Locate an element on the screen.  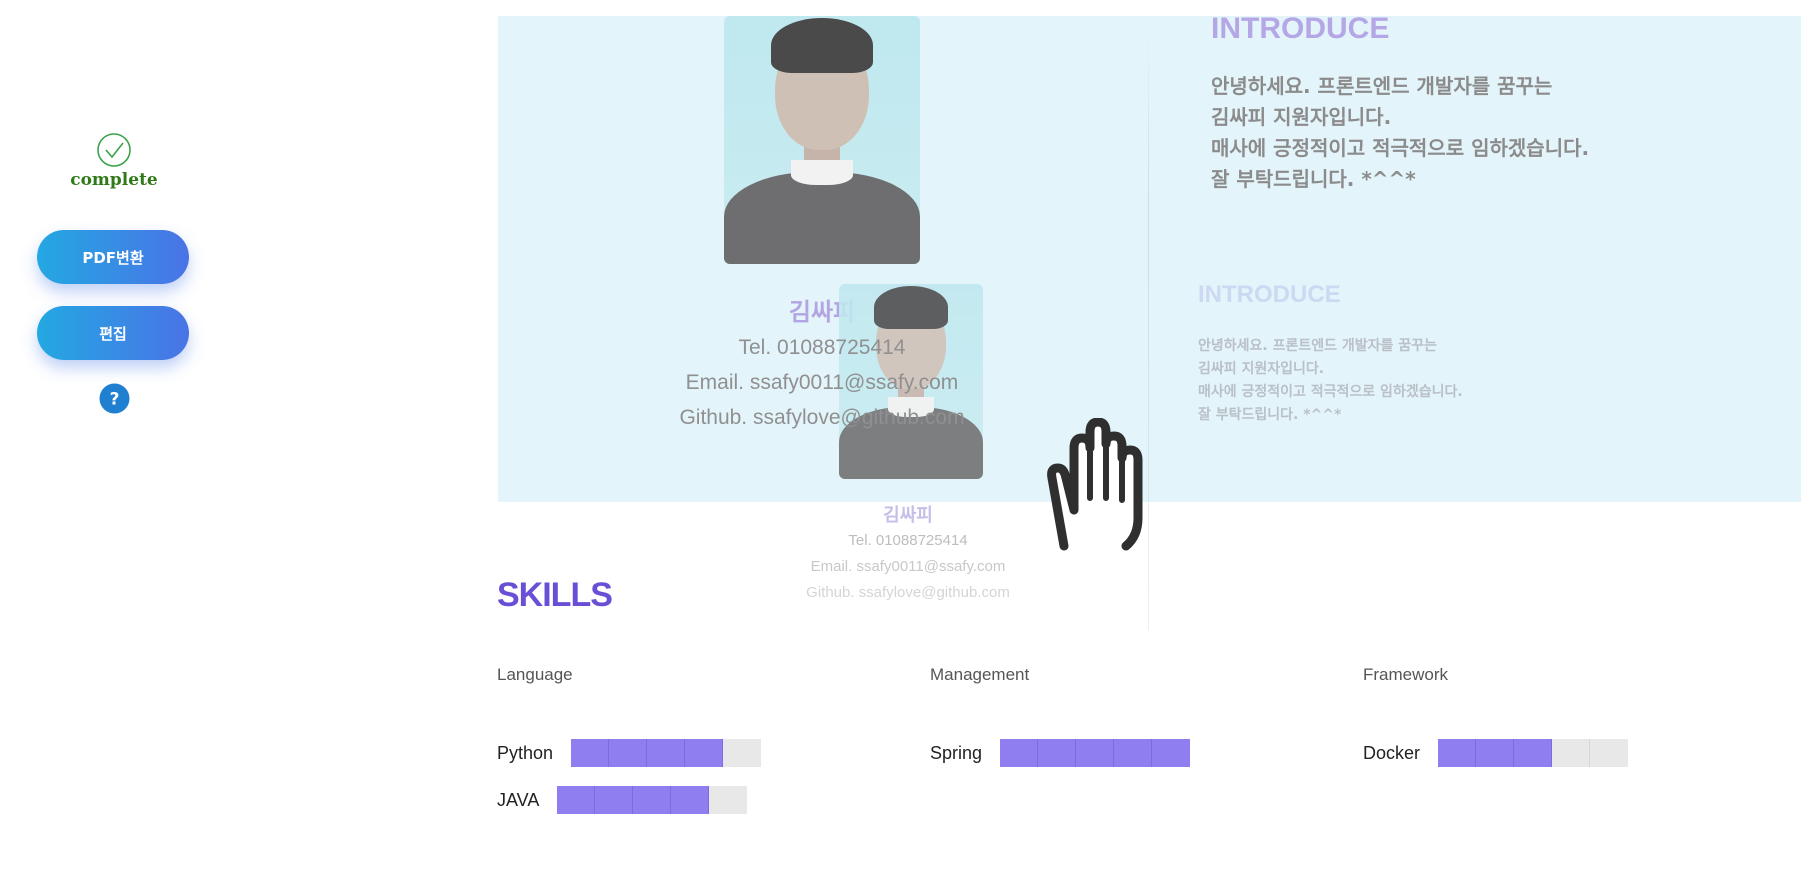
profile-github-drag-ghost: Github. ssafylove@github.com is located at coordinates (908, 592).